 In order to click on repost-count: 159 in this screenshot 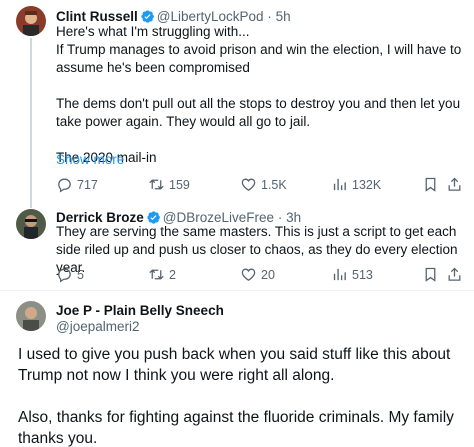, I will do `click(179, 184)`.